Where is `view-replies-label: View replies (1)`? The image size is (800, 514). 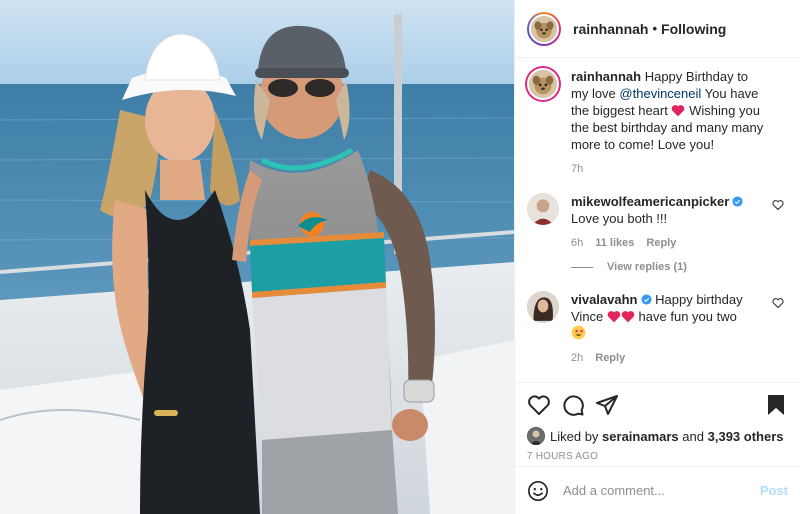
view-replies-label: View replies (1) is located at coordinates (647, 267).